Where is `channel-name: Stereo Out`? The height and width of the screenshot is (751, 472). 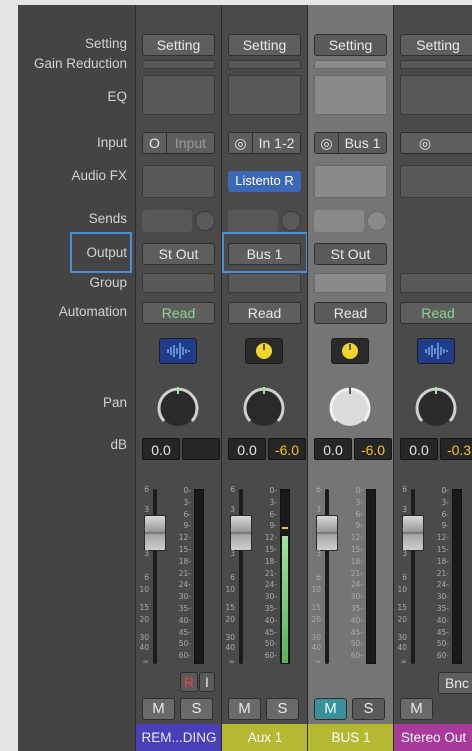 channel-name: Stereo Out is located at coordinates (433, 737).